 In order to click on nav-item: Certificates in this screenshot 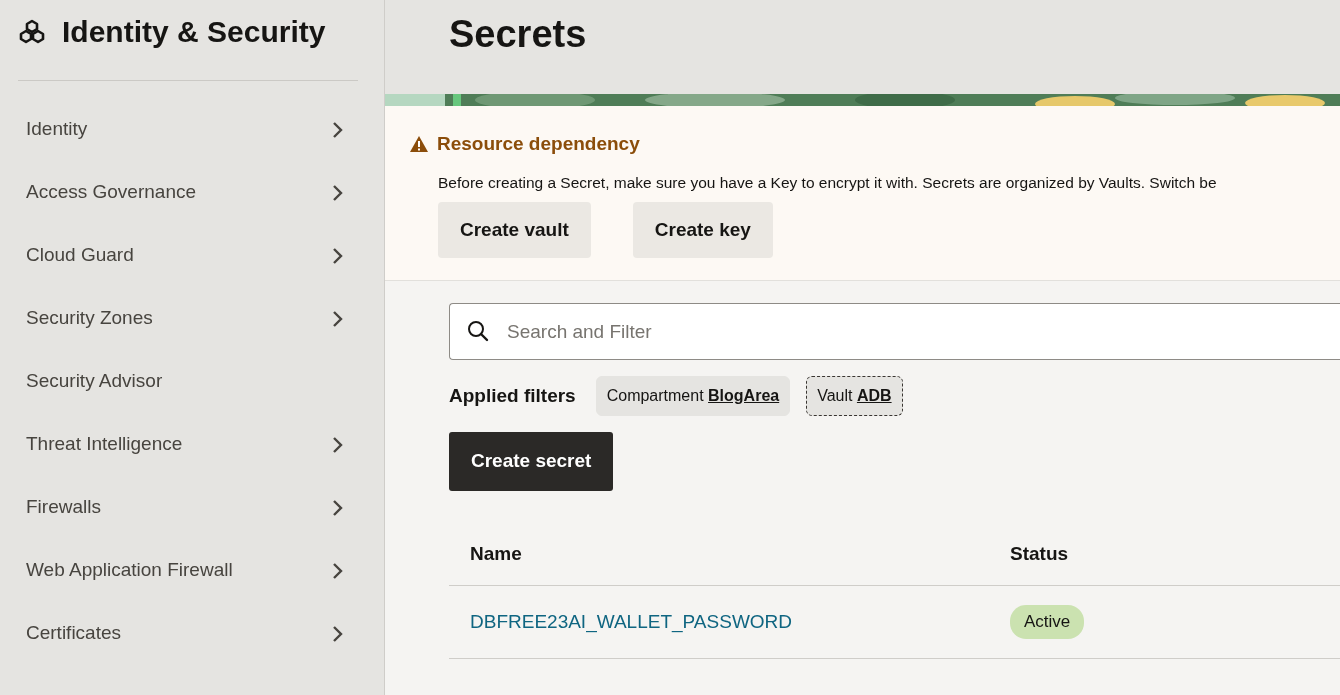, I will do `click(192, 633)`.